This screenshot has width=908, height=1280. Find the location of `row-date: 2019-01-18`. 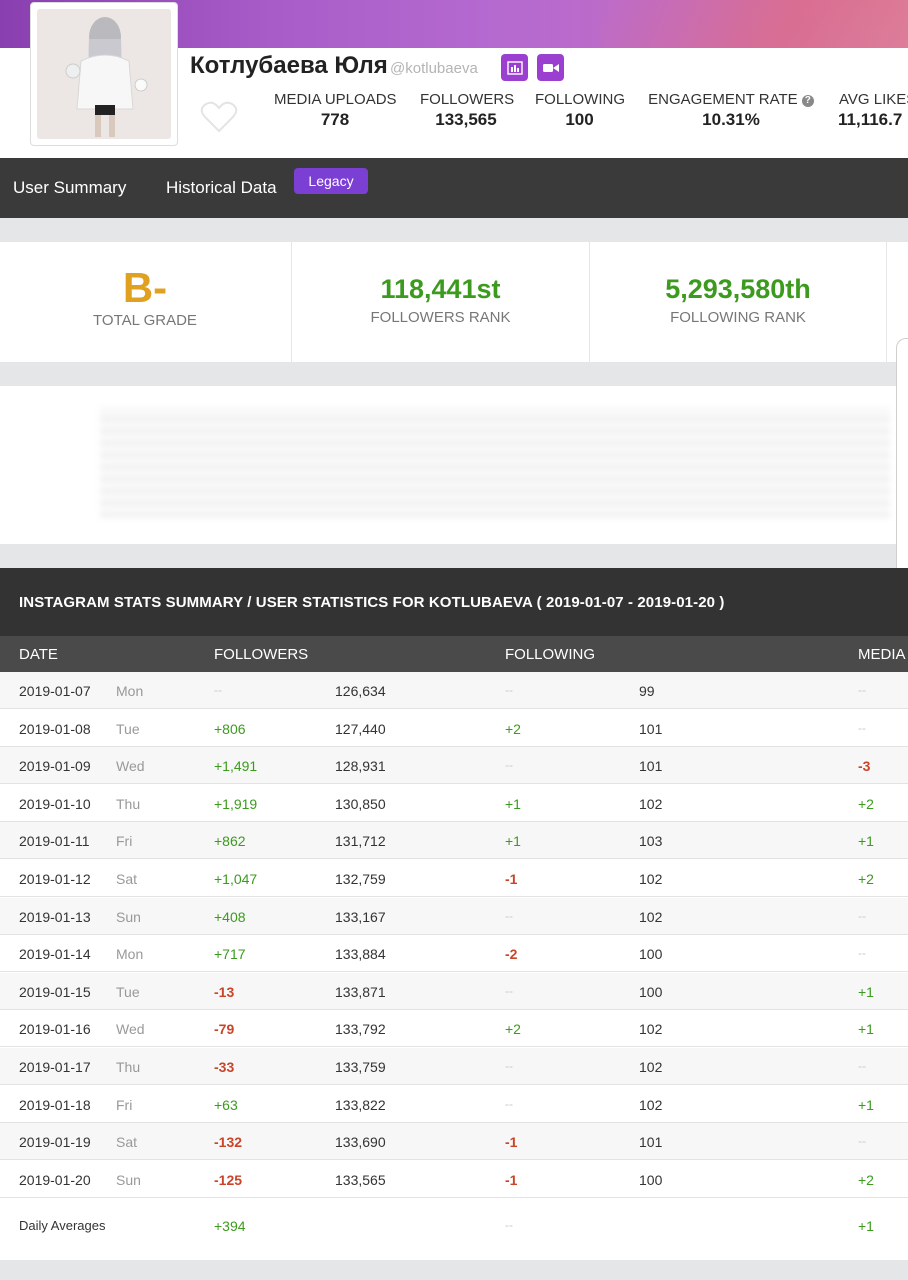

row-date: 2019-01-18 is located at coordinates (55, 1104).